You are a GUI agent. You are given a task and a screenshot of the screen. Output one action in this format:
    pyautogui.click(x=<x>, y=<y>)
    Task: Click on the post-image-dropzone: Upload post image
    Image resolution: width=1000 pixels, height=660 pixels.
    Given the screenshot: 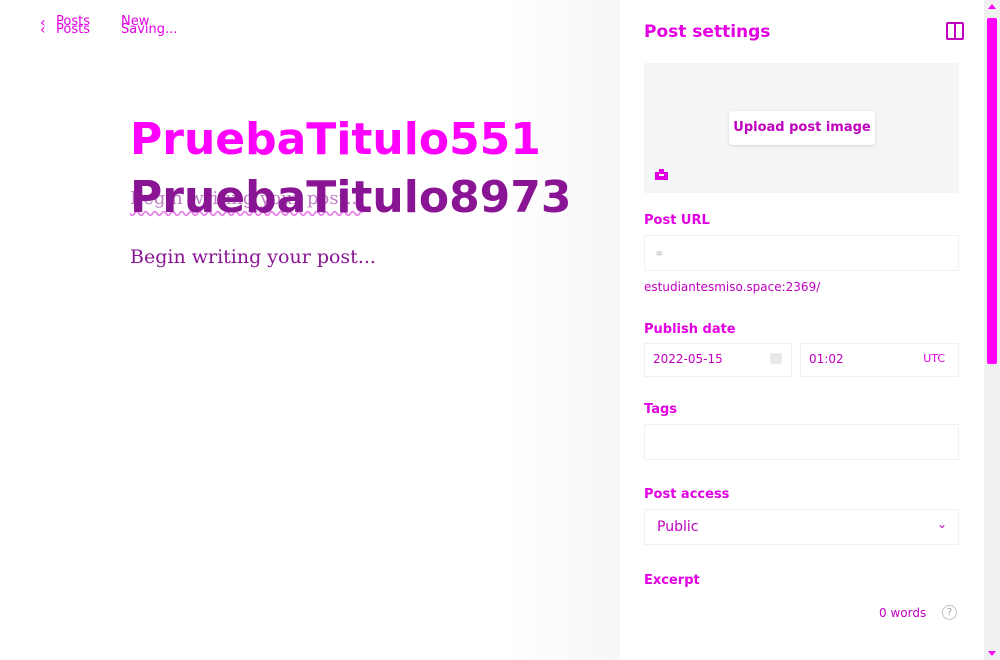 What is the action you would take?
    pyautogui.click(x=801, y=128)
    